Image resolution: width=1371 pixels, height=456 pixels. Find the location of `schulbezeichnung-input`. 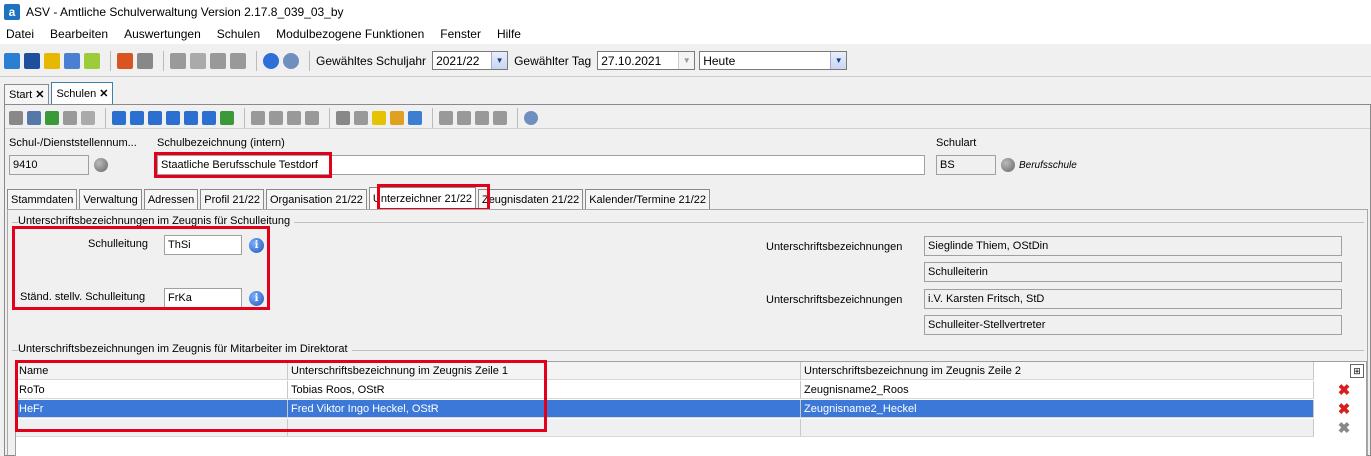

schulbezeichnung-input is located at coordinates (541, 165).